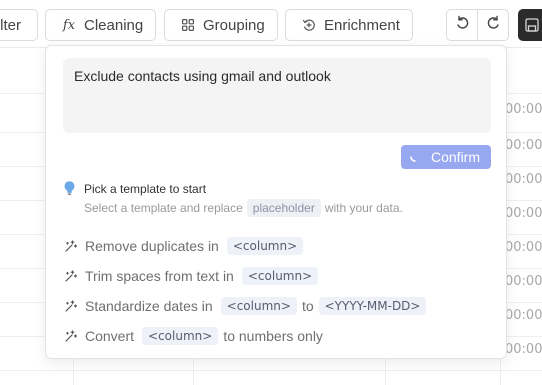 This screenshot has width=542, height=385. What do you see at coordinates (309, 25) in the screenshot?
I see `sparkle-refresh-icon` at bounding box center [309, 25].